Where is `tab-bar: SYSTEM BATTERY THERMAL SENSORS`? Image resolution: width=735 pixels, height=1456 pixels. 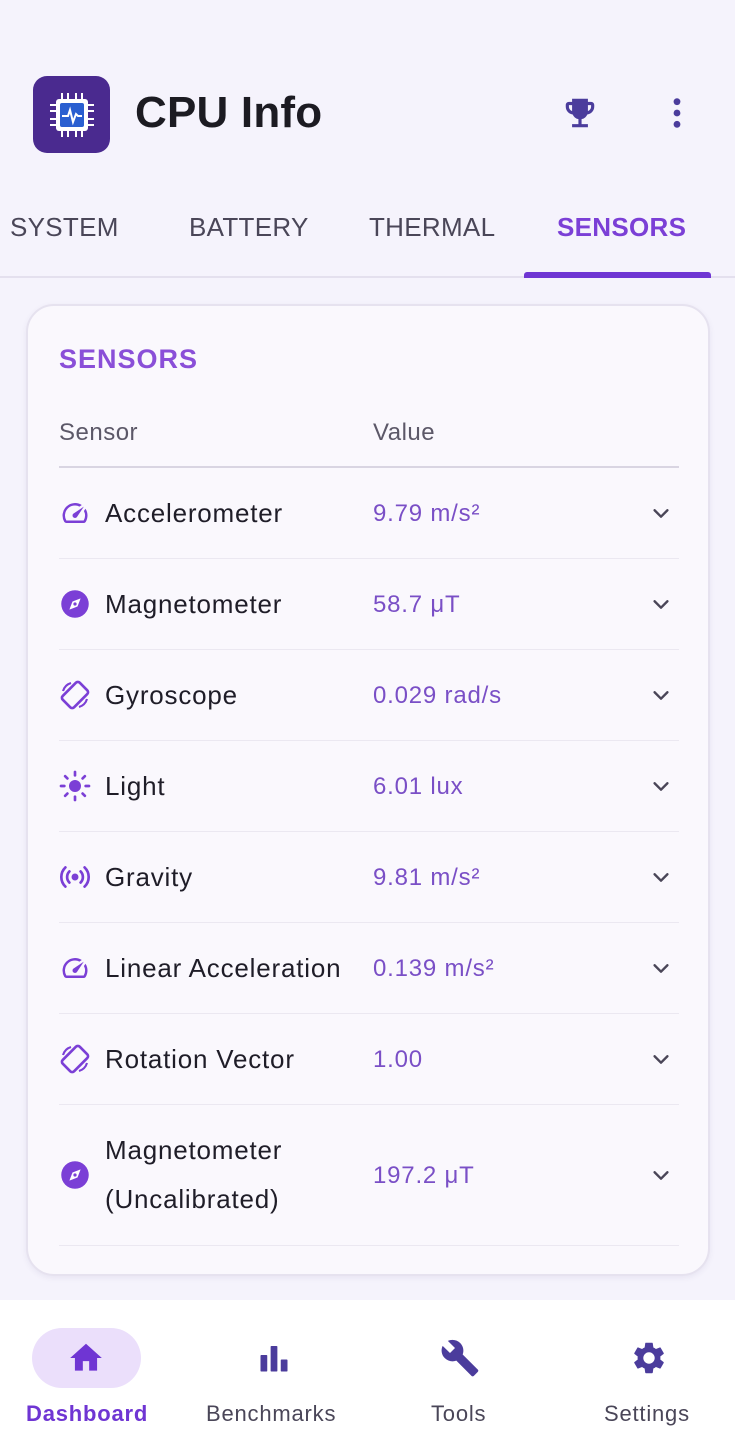 tab-bar: SYSTEM BATTERY THERMAL SENSORS is located at coordinates (367, 234).